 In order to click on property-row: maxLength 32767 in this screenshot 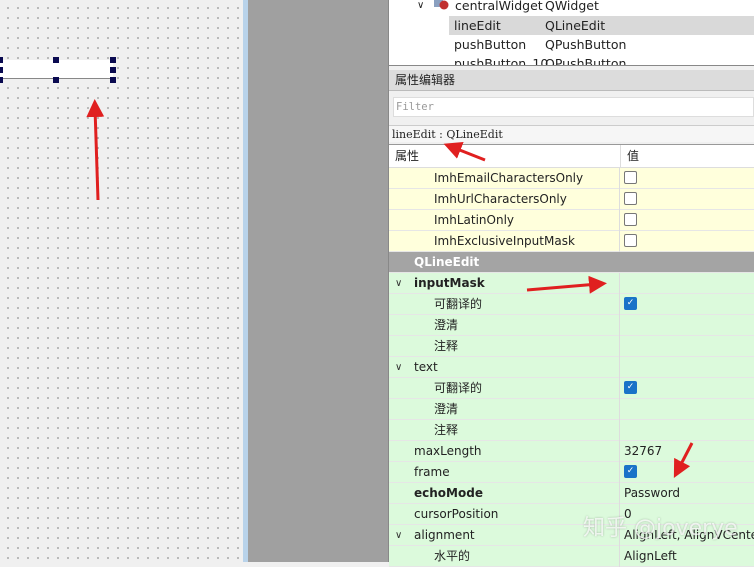, I will do `click(571, 451)`.